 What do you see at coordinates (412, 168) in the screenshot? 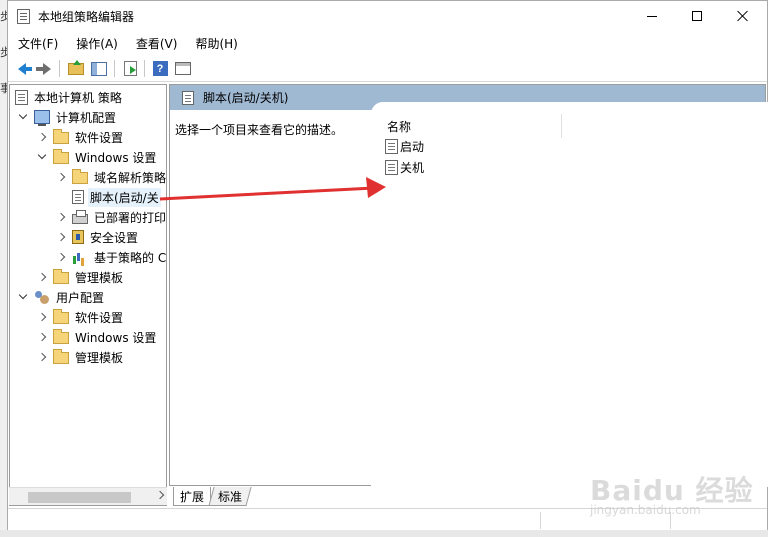
I see `list-item-label: 关机` at bounding box center [412, 168].